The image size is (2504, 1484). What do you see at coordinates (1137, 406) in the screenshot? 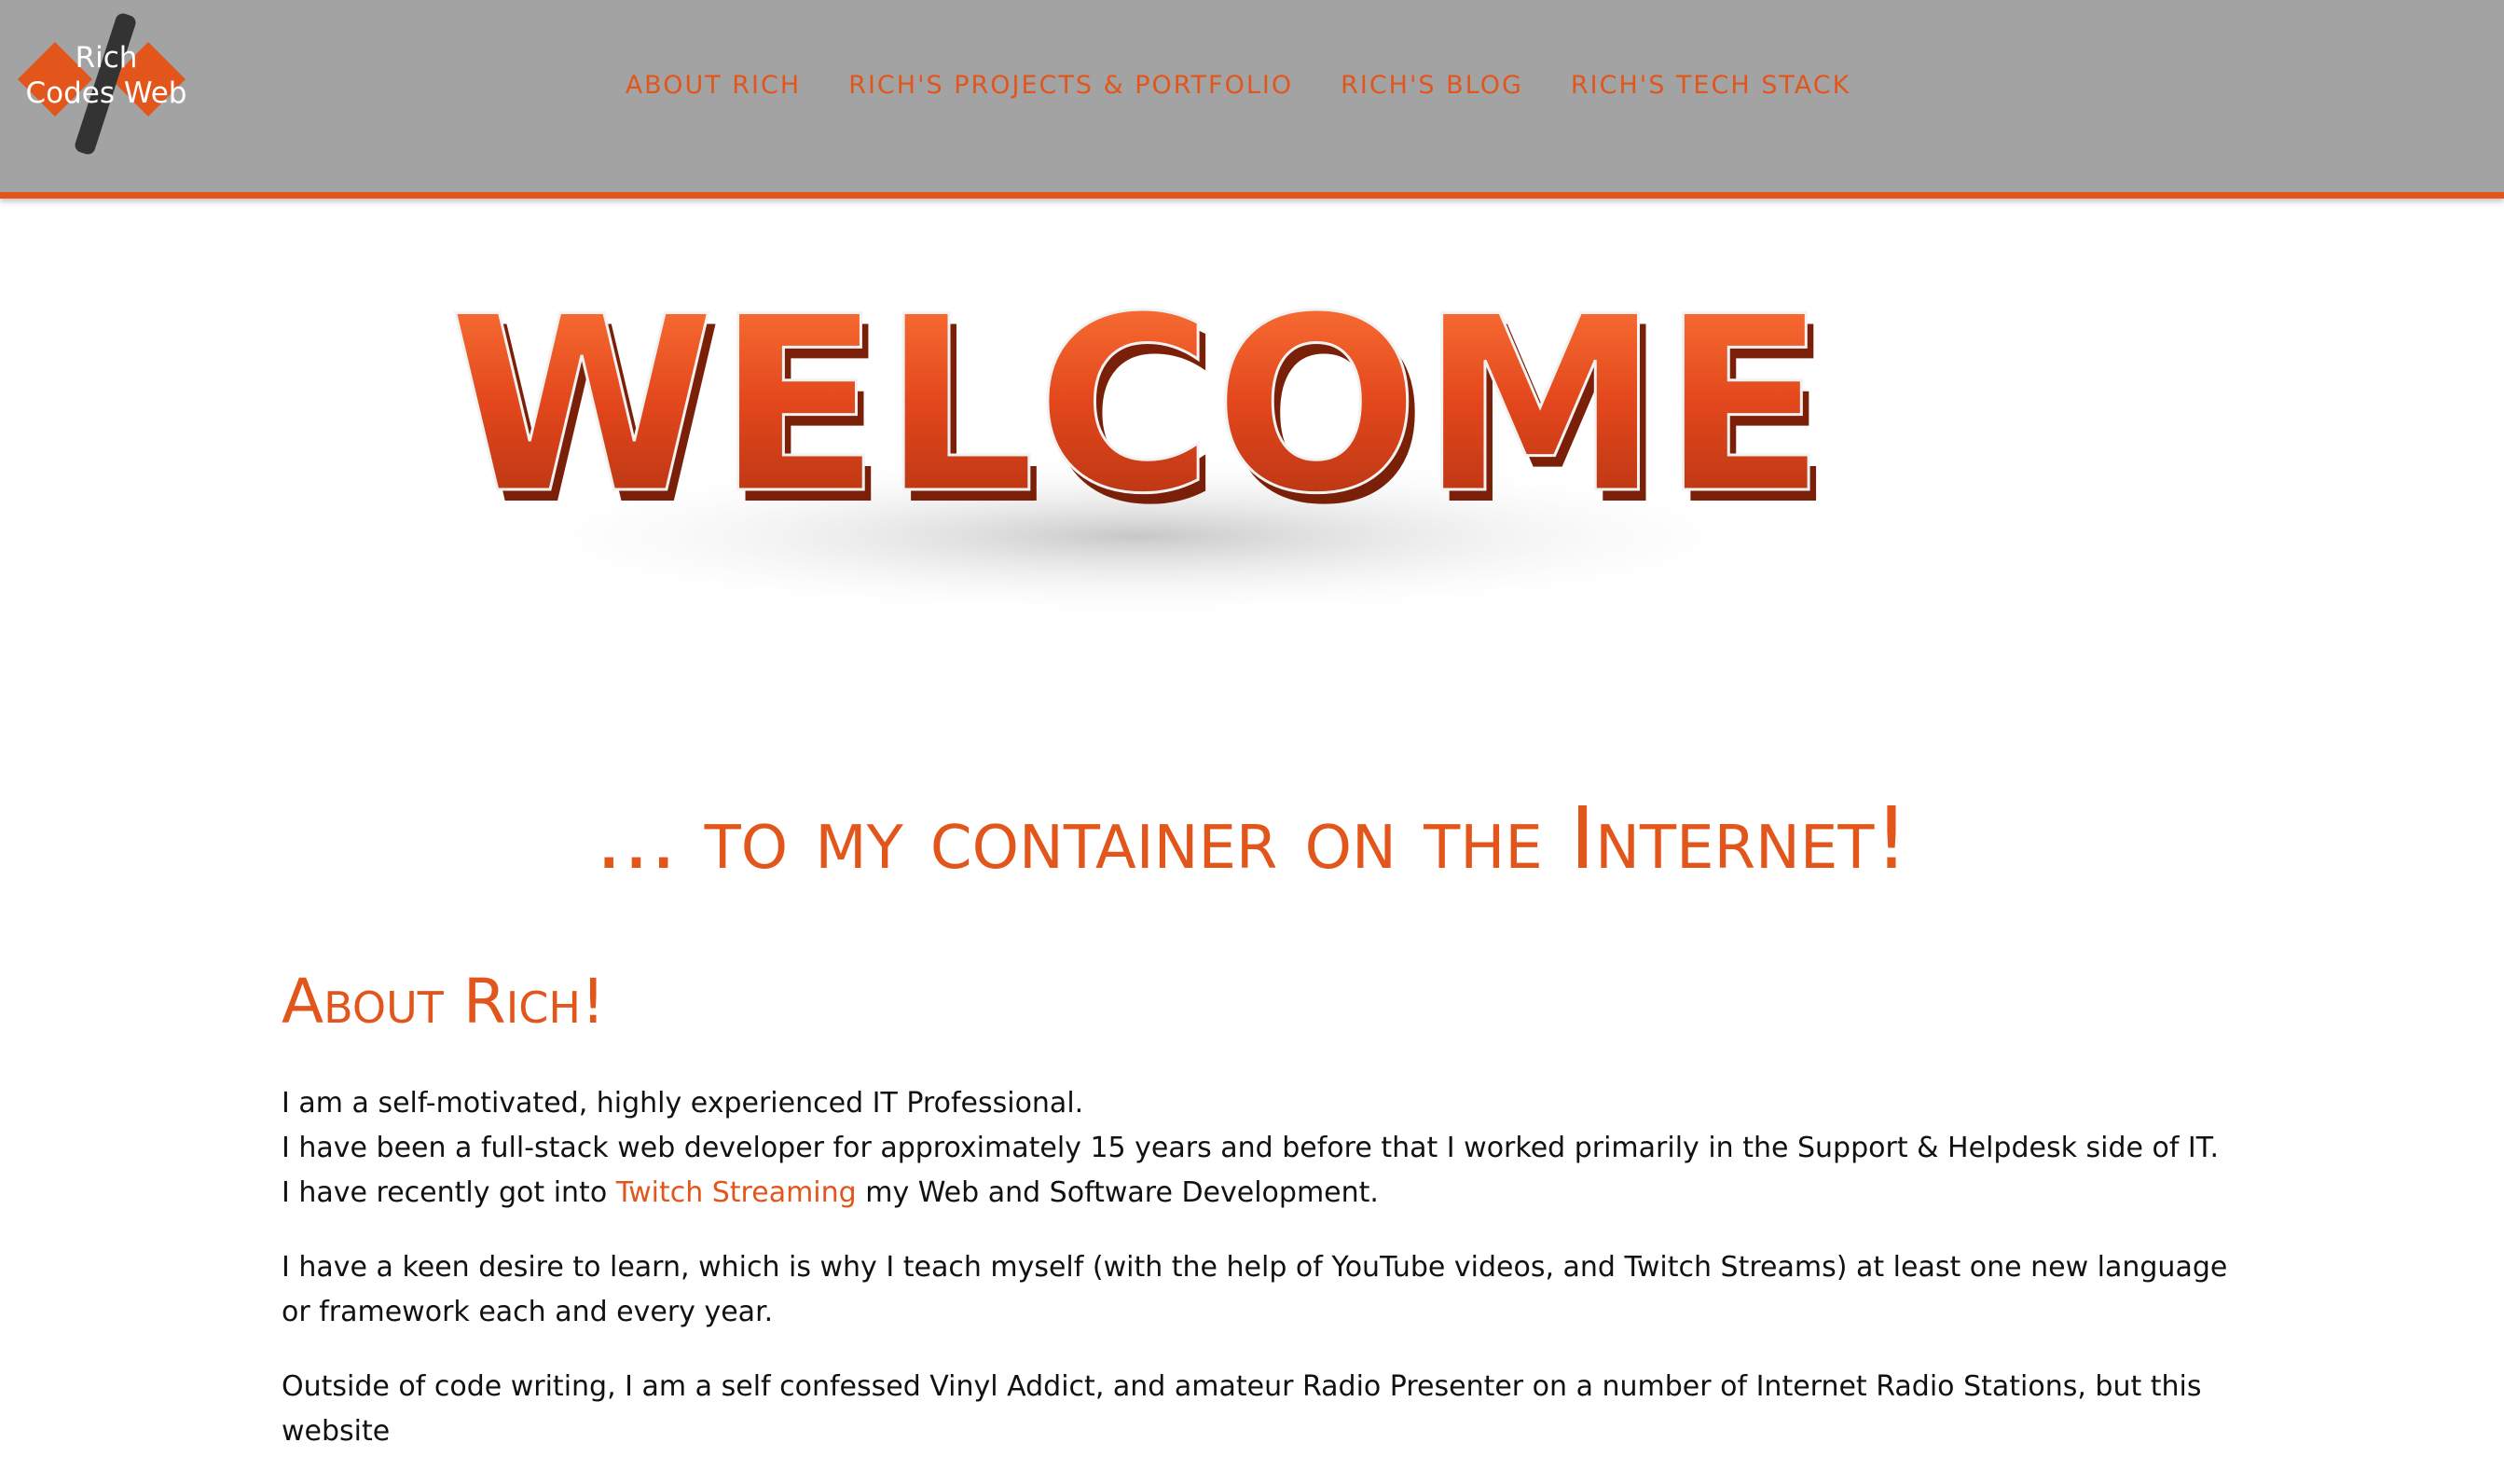
I see `hero-word: WELCOME` at bounding box center [1137, 406].